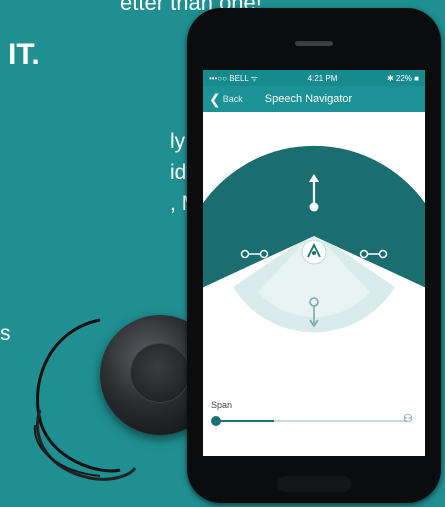 The image size is (445, 507). I want to click on back-button: Back, so click(233, 99).